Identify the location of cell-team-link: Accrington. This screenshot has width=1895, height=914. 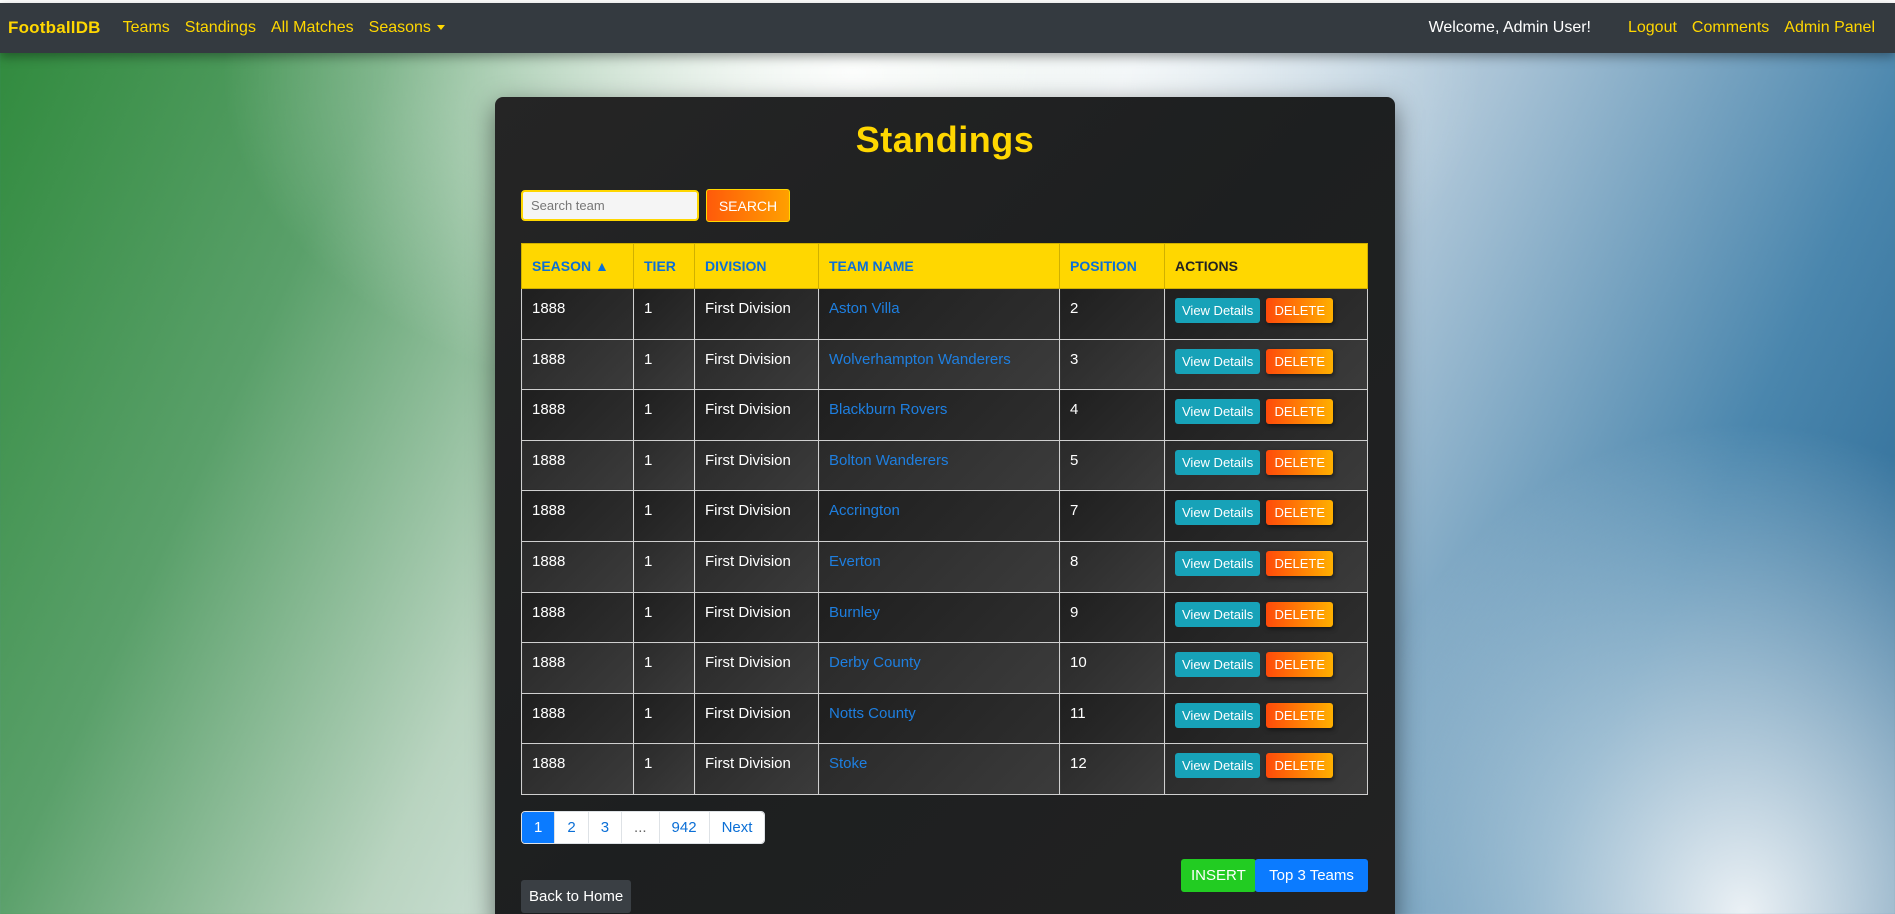
(939, 516).